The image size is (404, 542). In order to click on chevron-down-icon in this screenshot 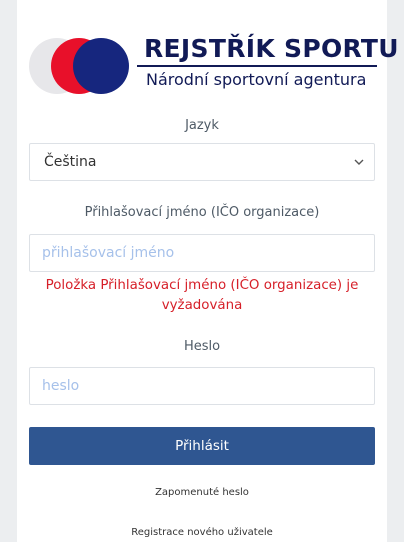, I will do `click(359, 162)`.